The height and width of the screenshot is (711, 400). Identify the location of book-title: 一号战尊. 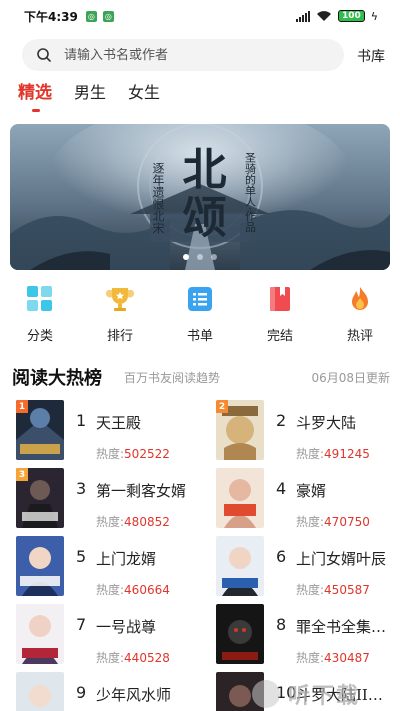
(126, 627).